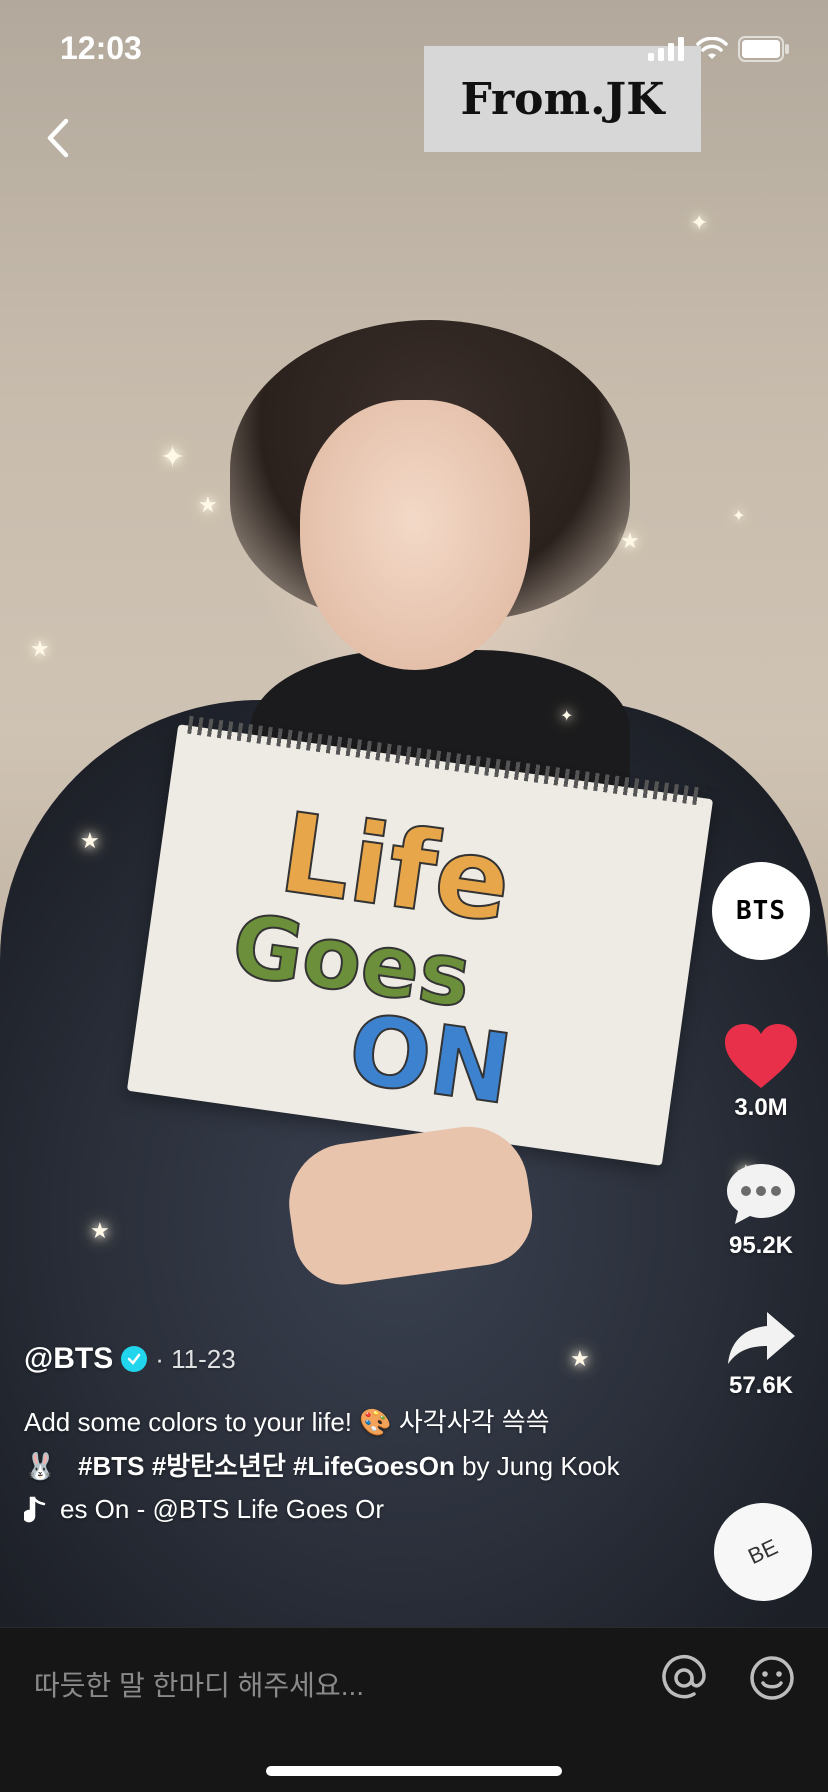 Image resolution: width=828 pixels, height=1792 pixels. I want to click on album-cover-text: BE, so click(763, 1552).